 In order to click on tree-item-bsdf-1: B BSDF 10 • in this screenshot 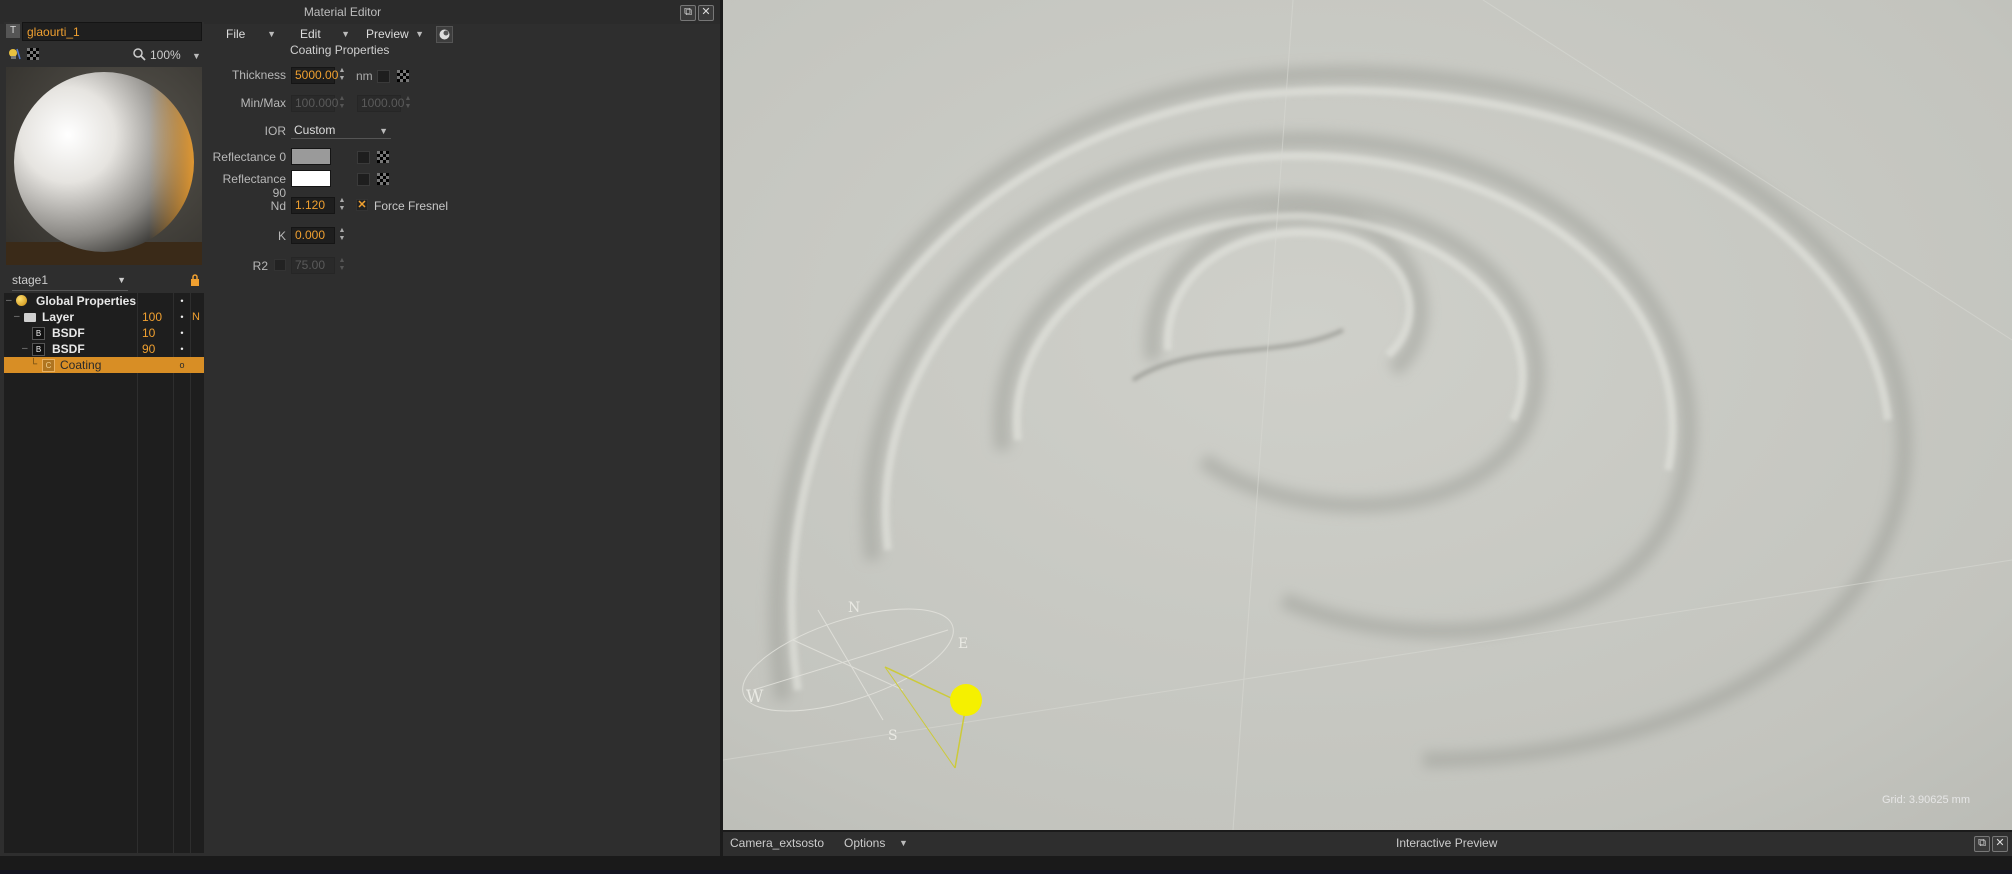, I will do `click(104, 333)`.